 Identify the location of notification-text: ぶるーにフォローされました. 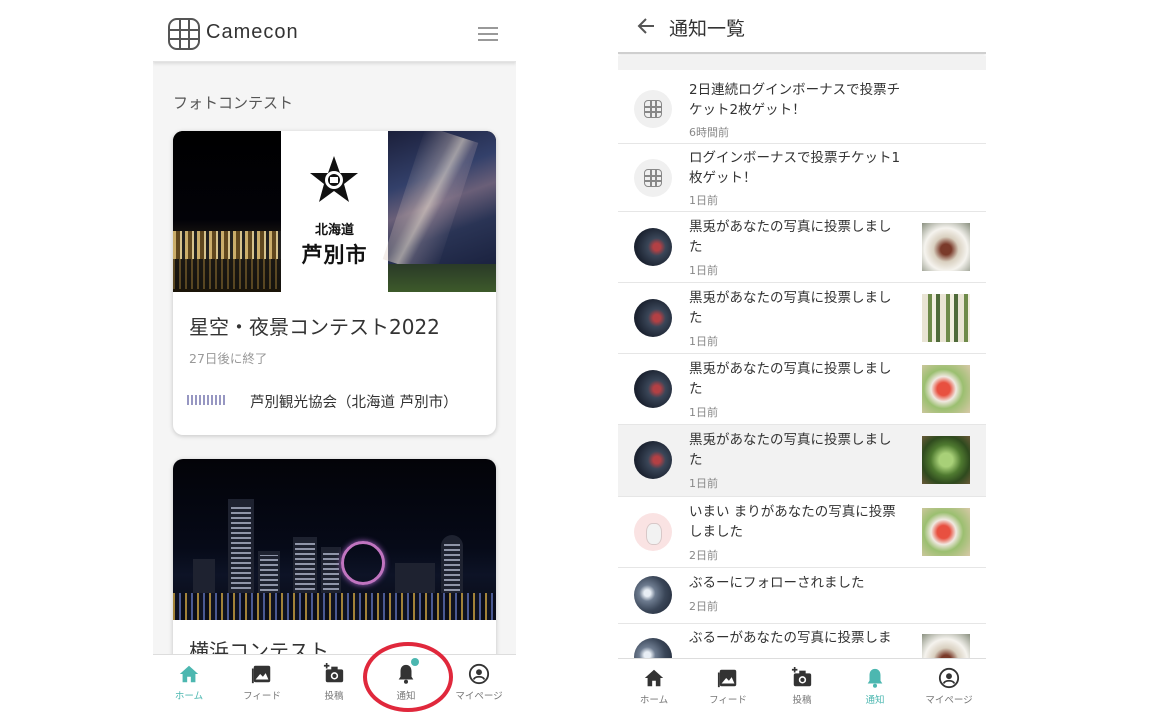
(777, 583).